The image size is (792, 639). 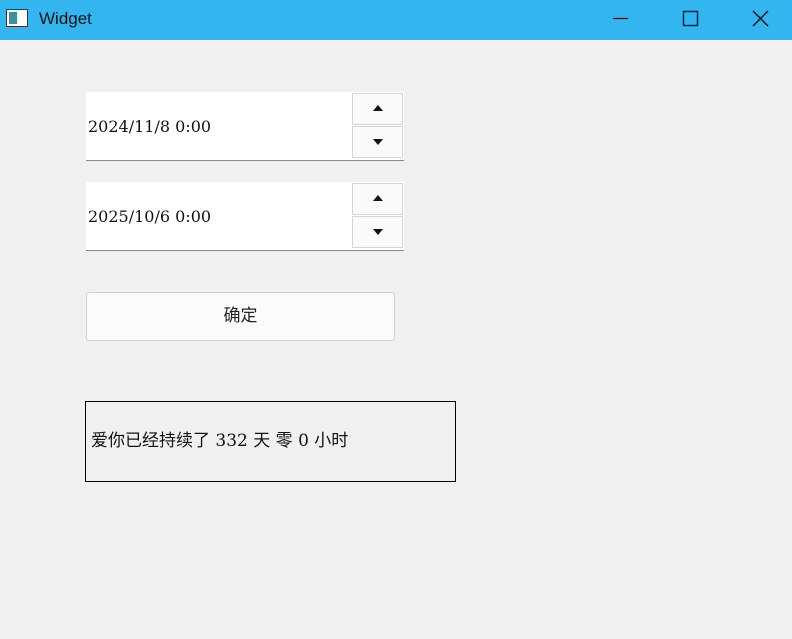 What do you see at coordinates (220, 441) in the screenshot?
I see `result-text: 爱你已经持续了 332 天 零 0 小时` at bounding box center [220, 441].